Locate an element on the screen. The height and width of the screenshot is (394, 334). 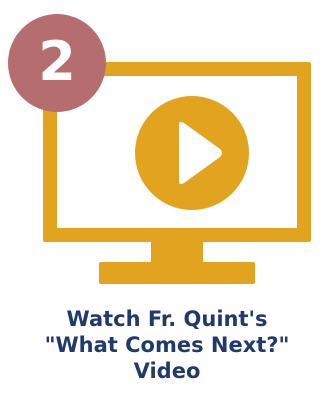
caption-line-2: "What Comes Next?" is located at coordinates (167, 345).